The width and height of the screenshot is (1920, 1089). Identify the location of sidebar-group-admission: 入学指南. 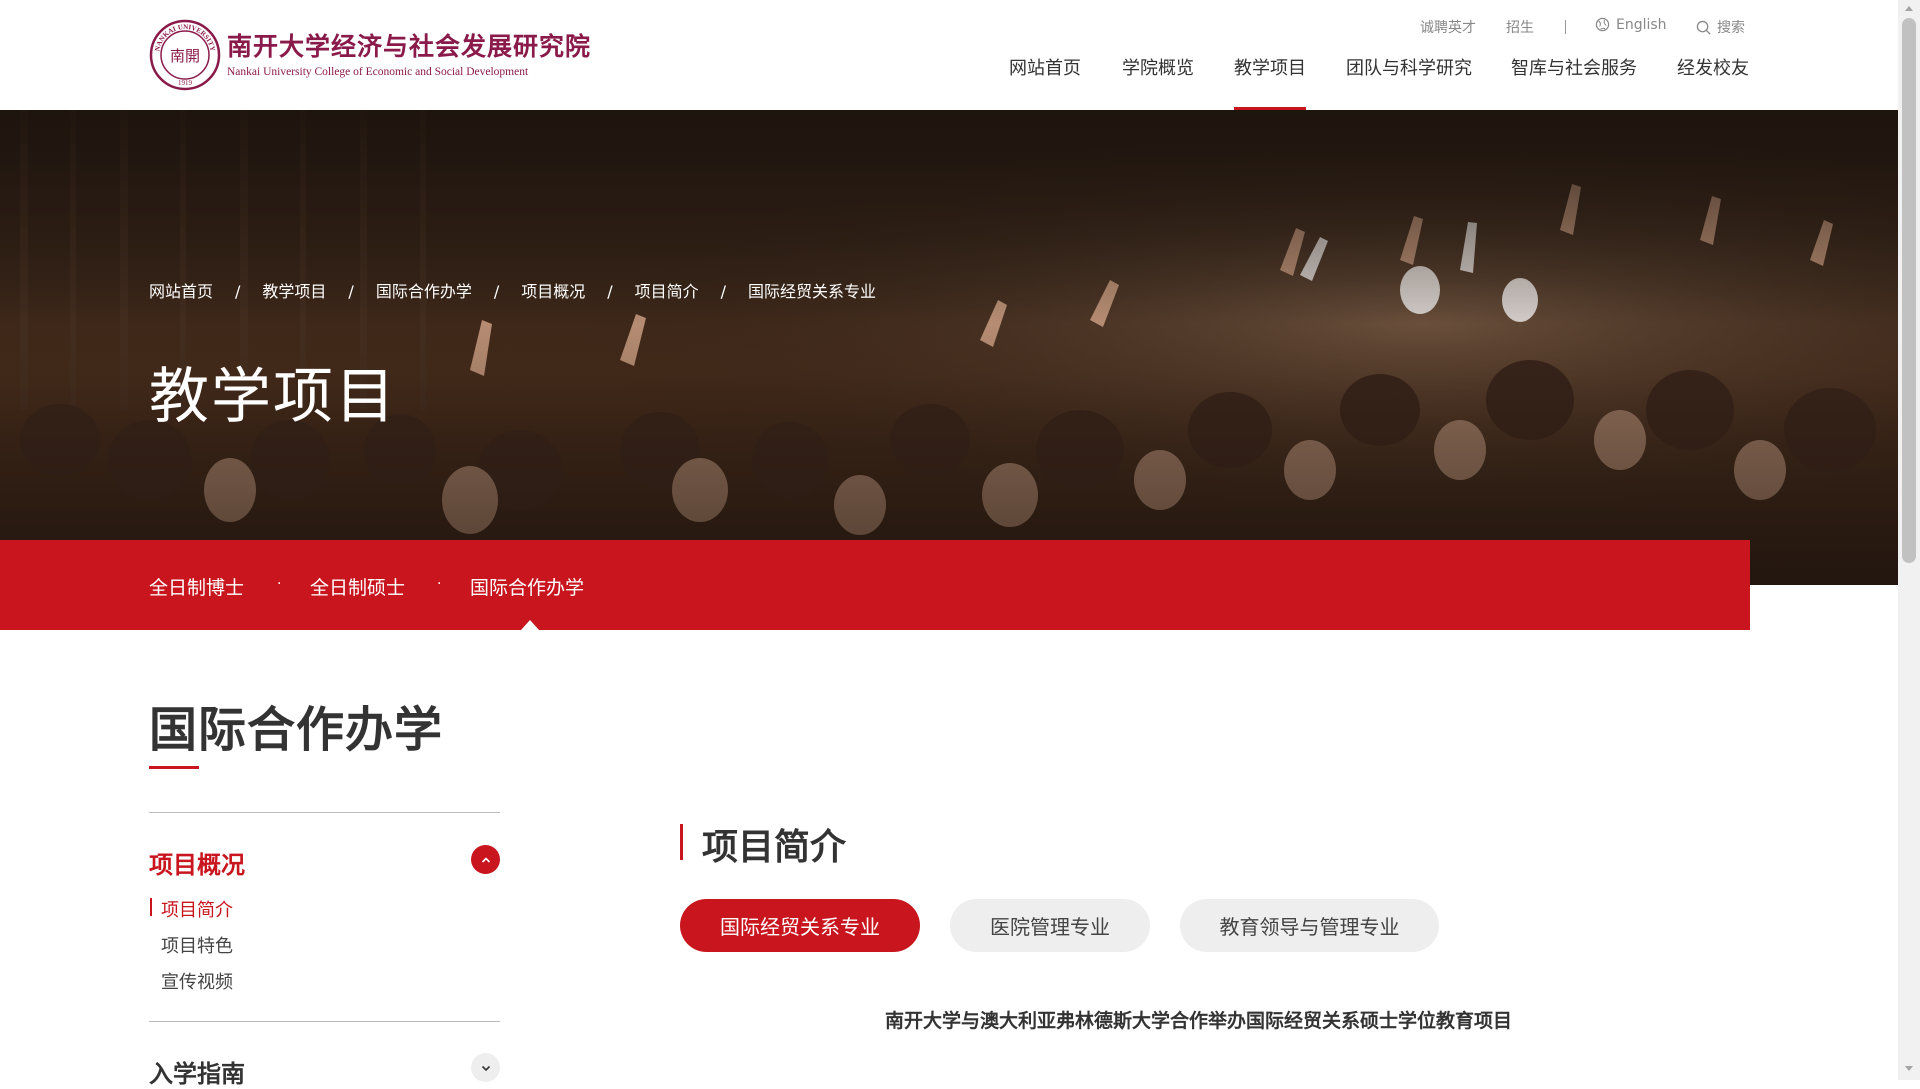
(197, 1071).